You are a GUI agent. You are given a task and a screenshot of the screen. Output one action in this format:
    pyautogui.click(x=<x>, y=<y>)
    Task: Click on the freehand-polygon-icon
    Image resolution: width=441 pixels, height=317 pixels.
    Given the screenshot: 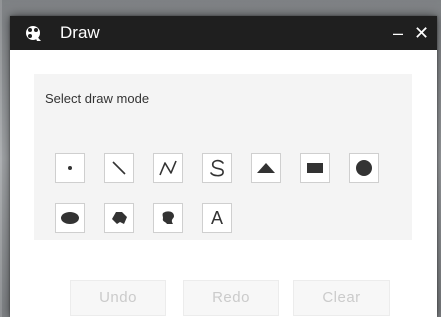 What is the action you would take?
    pyautogui.click(x=168, y=217)
    